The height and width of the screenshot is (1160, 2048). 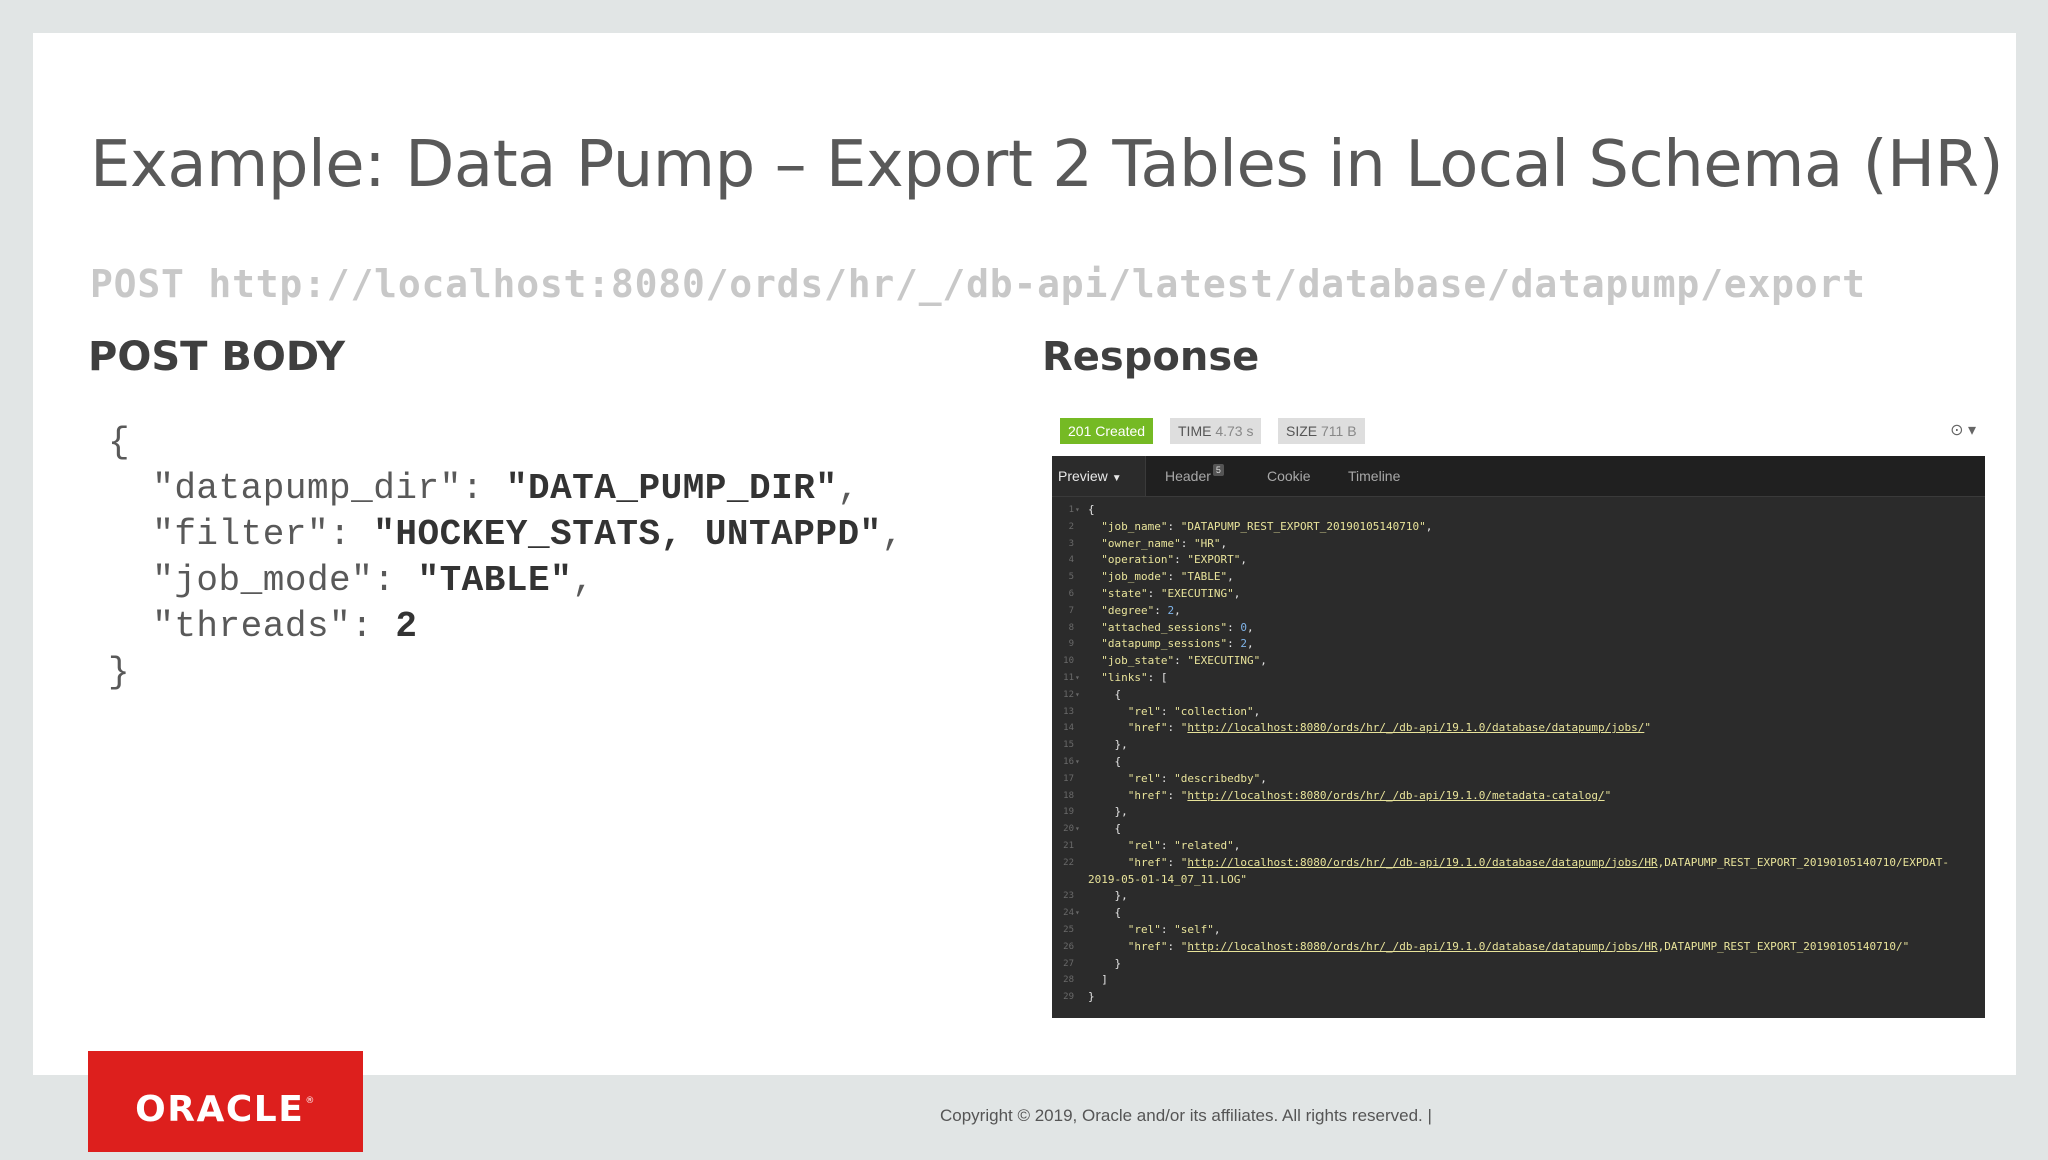 What do you see at coordinates (1234, 431) in the screenshot?
I see `time-value: 4.73 s` at bounding box center [1234, 431].